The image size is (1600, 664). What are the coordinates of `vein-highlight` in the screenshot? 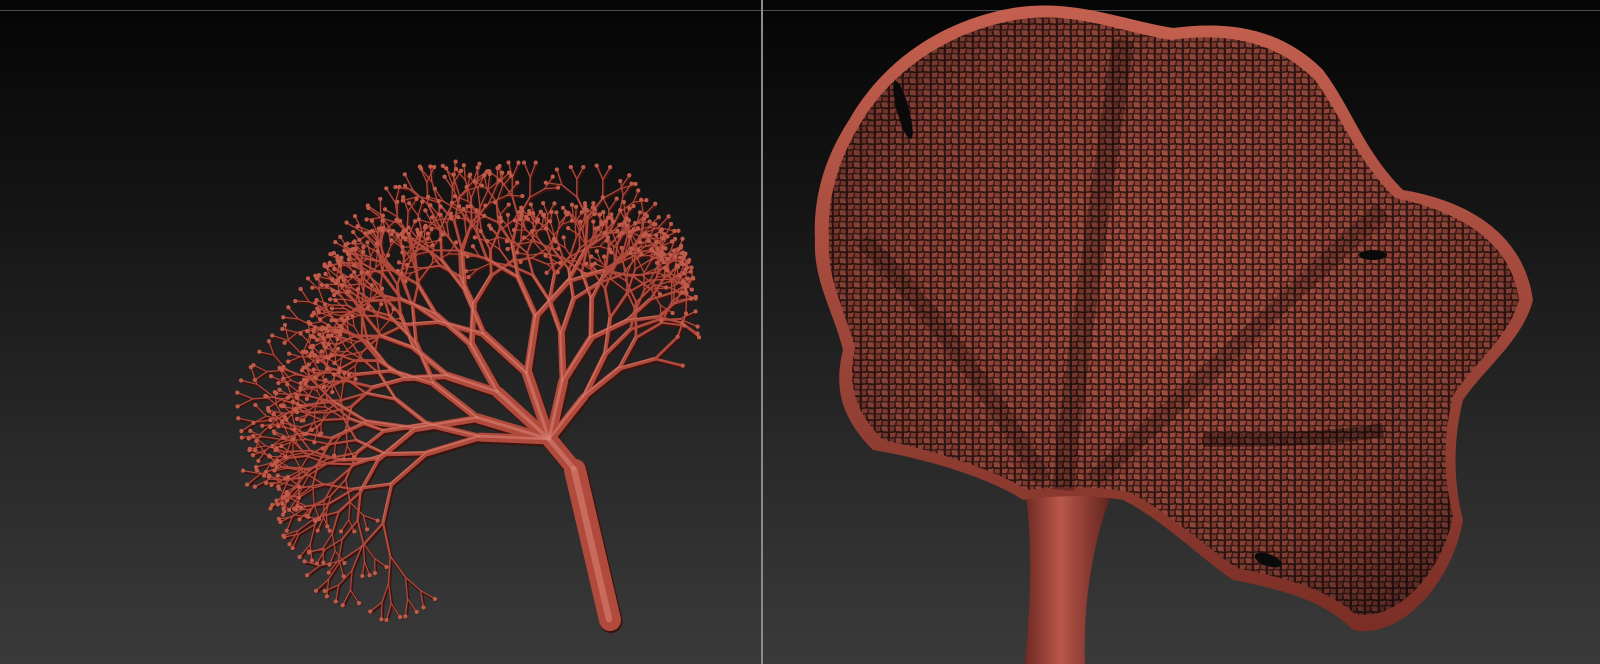 It's located at (526, 296).